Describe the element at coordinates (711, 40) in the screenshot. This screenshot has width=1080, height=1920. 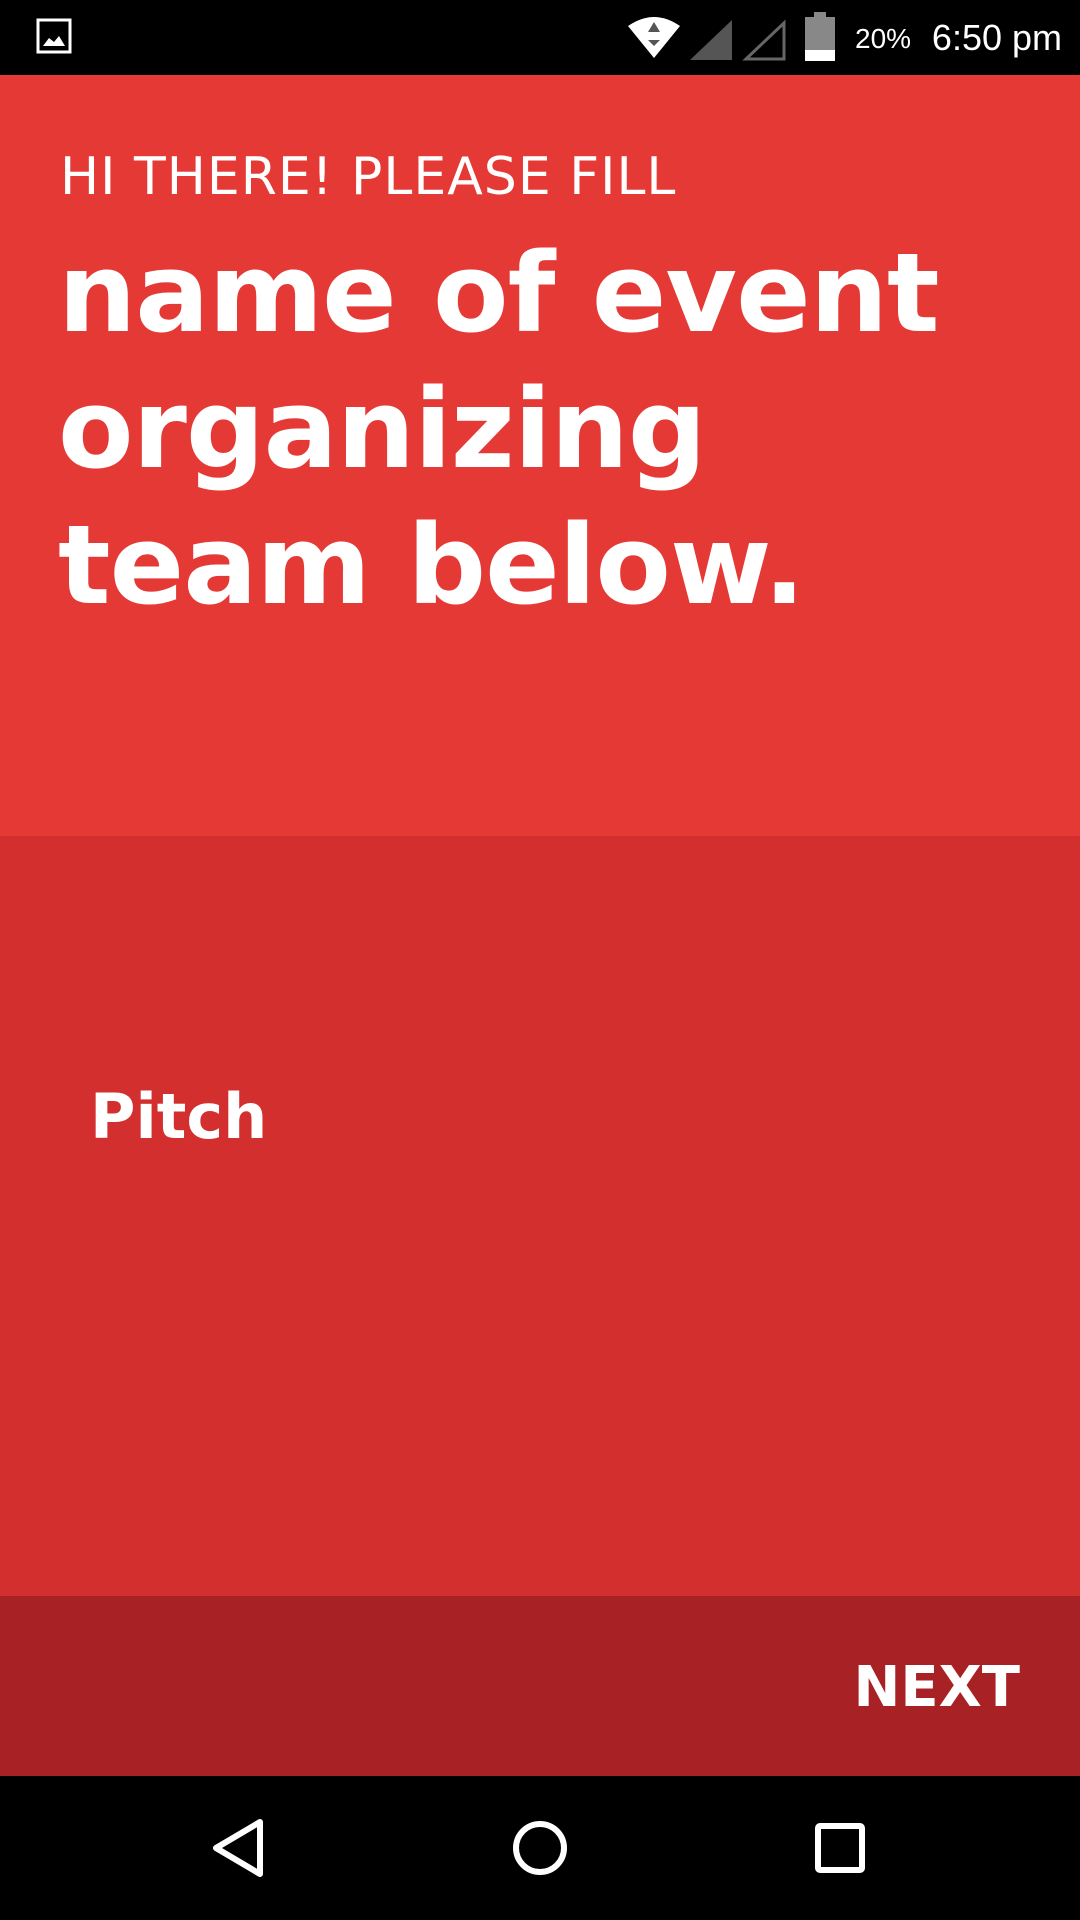
I see `signal-icon` at that location.